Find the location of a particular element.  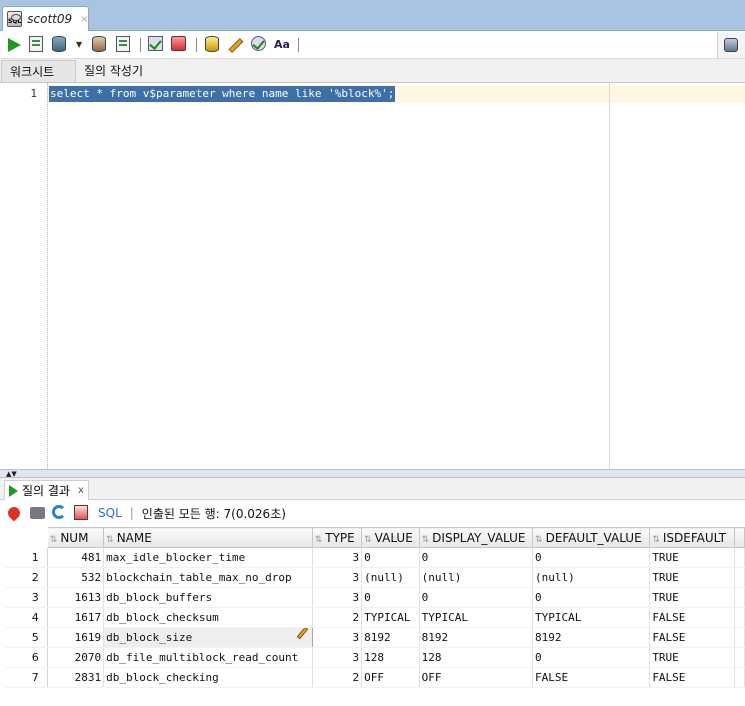

refresh-button is located at coordinates (60, 513).